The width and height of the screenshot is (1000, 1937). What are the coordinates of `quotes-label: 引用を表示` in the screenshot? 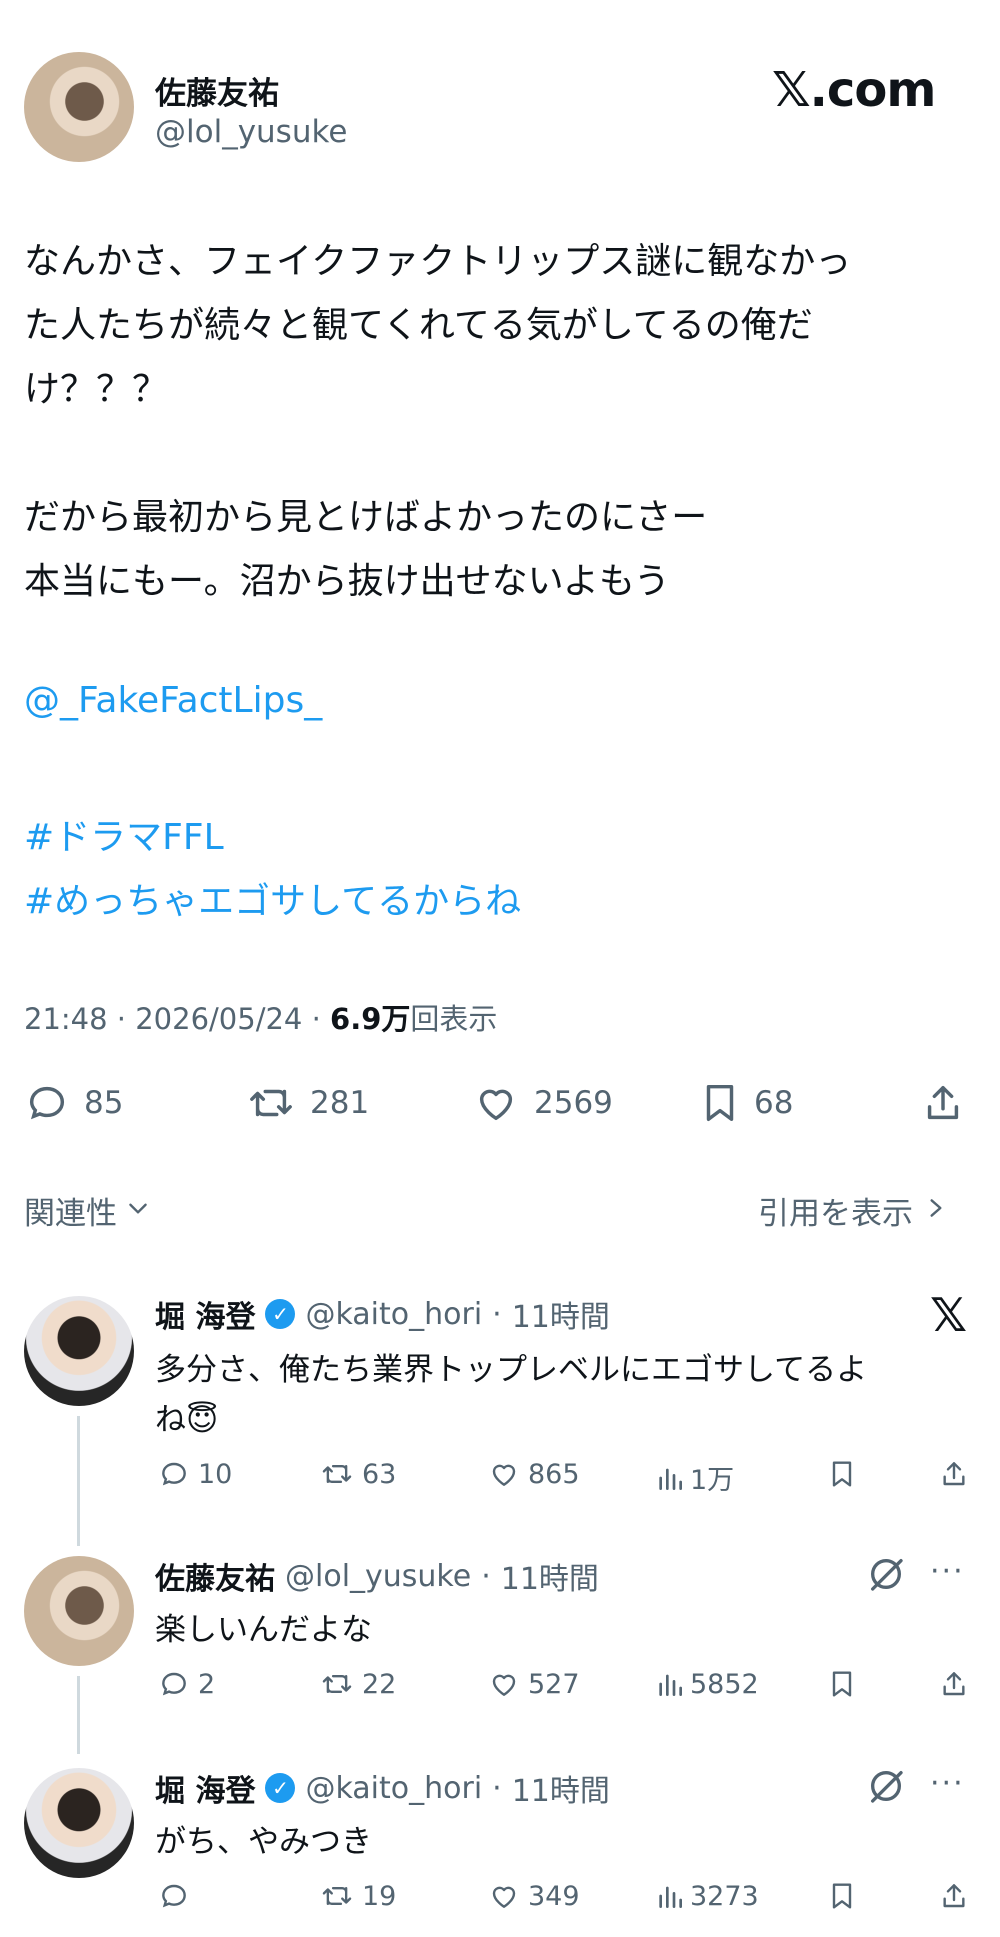 It's located at (835, 1214).